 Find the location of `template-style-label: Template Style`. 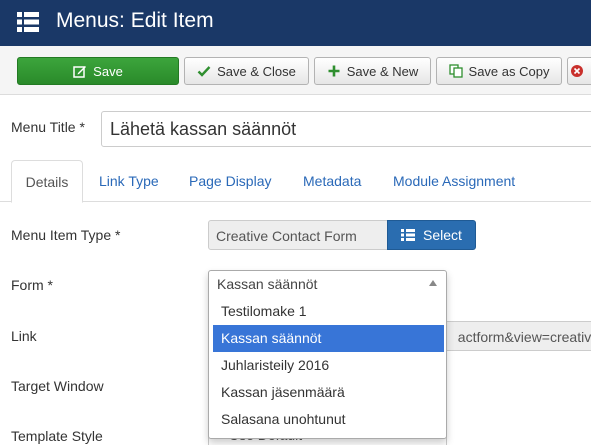

template-style-label: Template Style is located at coordinates (57, 436).